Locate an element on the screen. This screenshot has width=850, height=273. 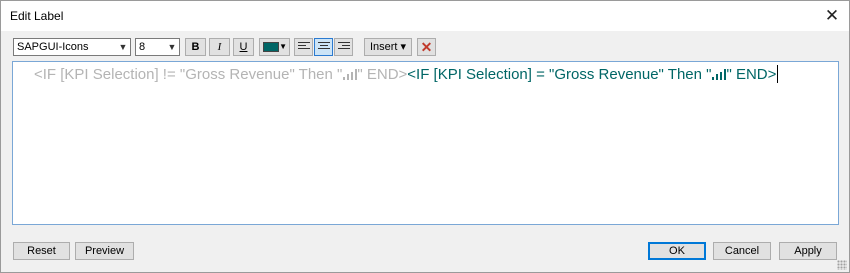
insert-menu-button: Insert ▾ is located at coordinates (388, 47).